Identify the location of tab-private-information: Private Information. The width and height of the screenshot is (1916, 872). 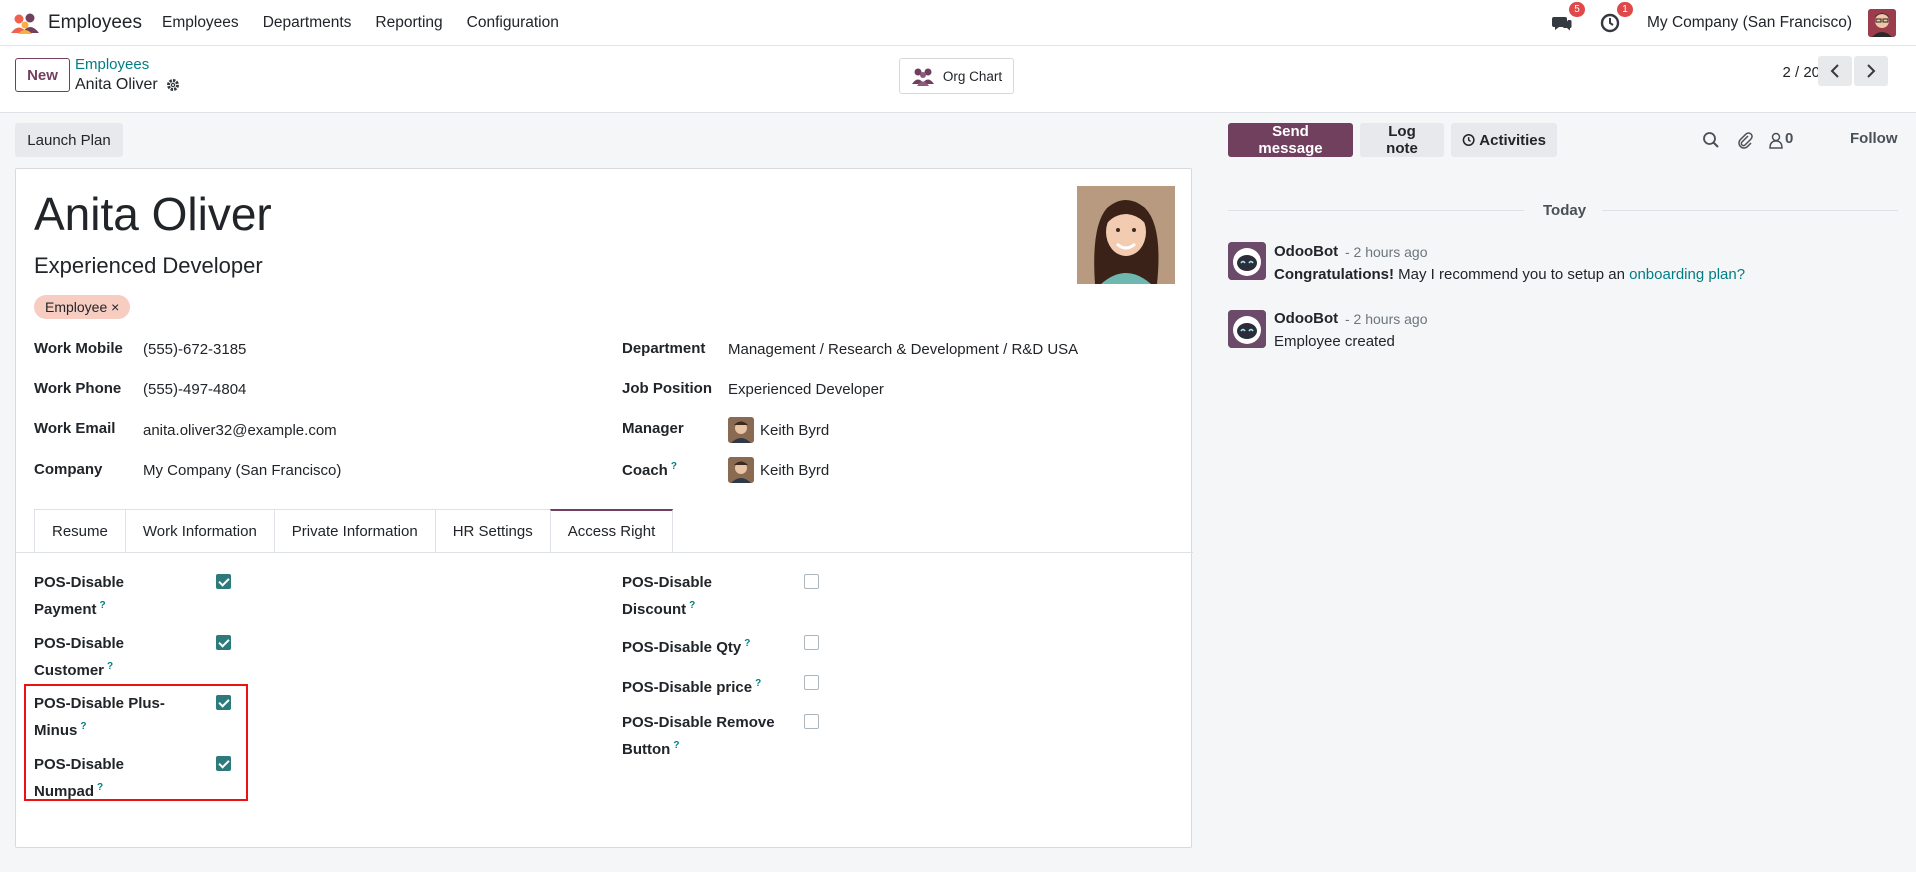
(354, 531).